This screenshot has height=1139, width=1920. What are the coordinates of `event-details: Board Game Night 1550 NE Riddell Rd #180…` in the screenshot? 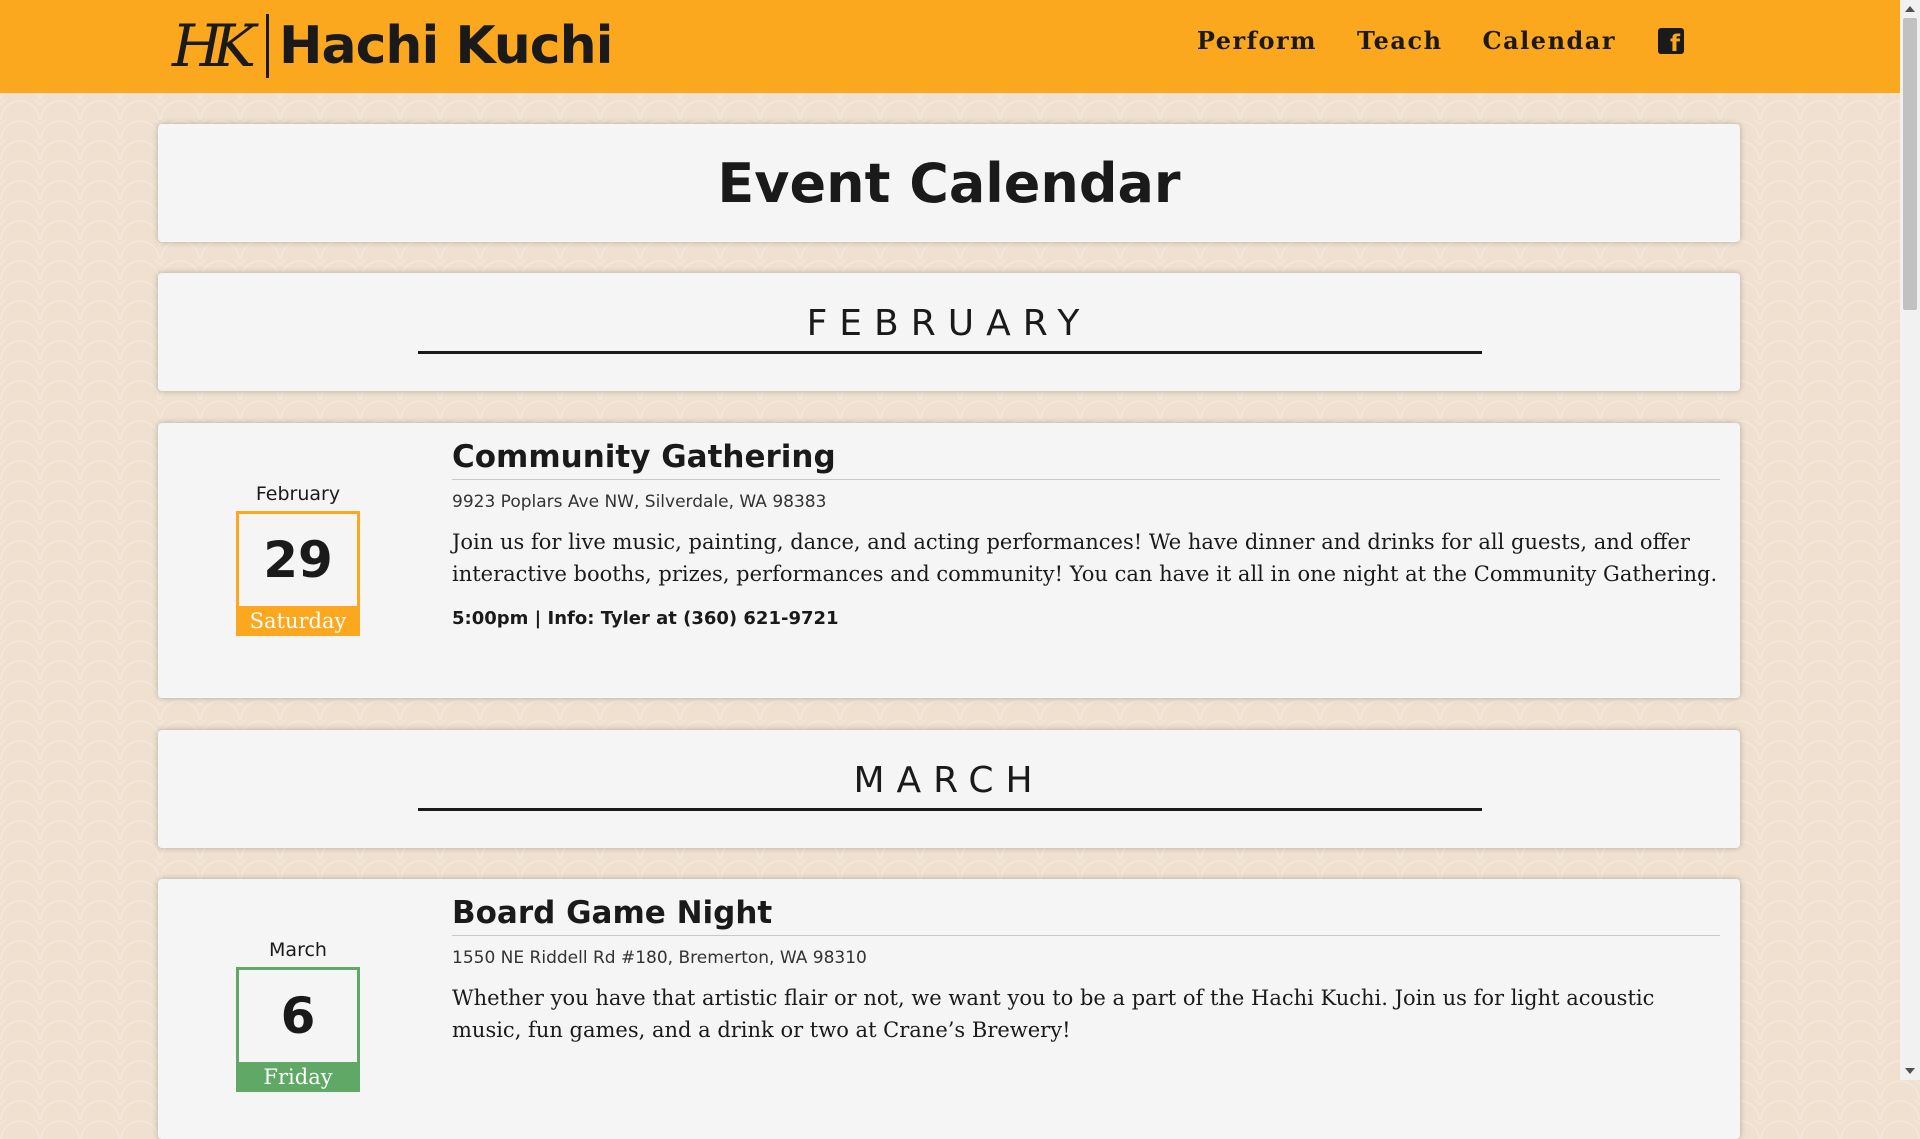 It's located at (1086, 970).